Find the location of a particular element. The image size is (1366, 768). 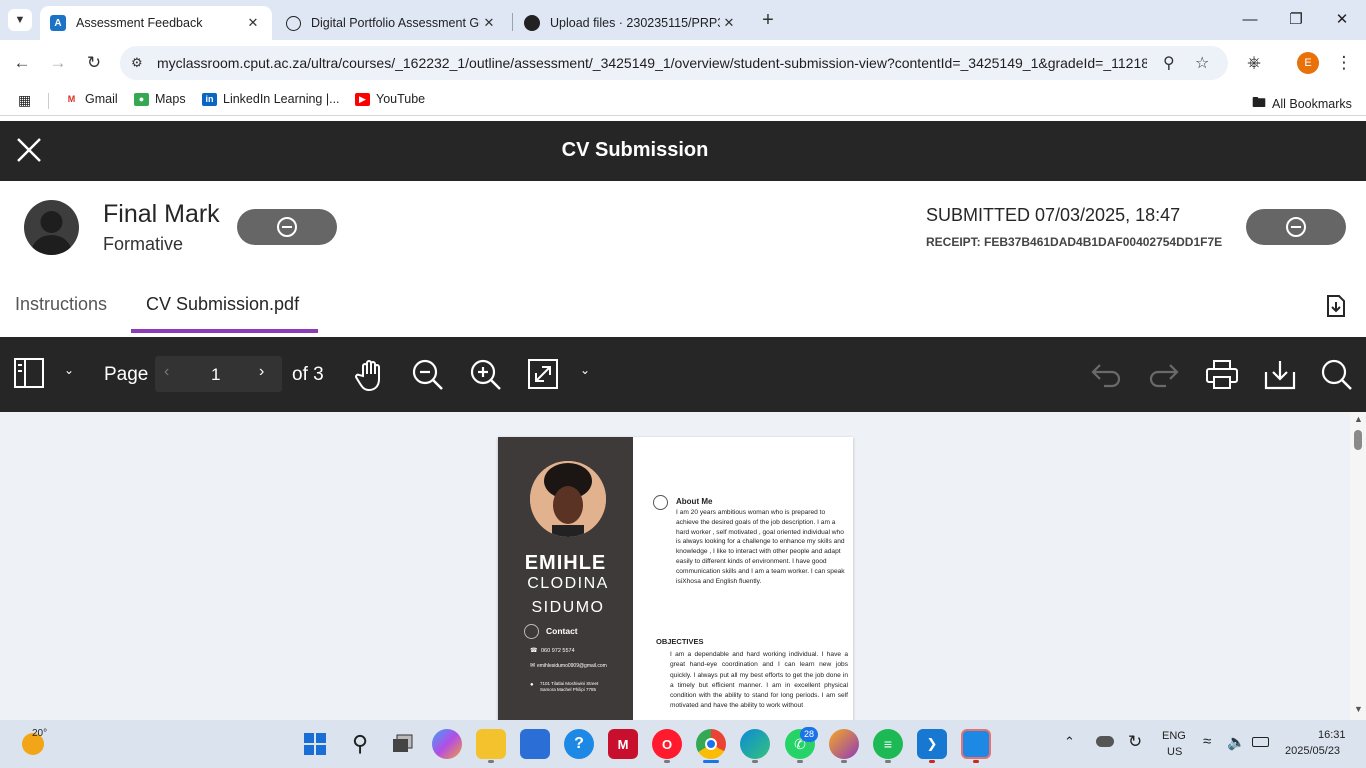

grade-toggle-button is located at coordinates (287, 227).